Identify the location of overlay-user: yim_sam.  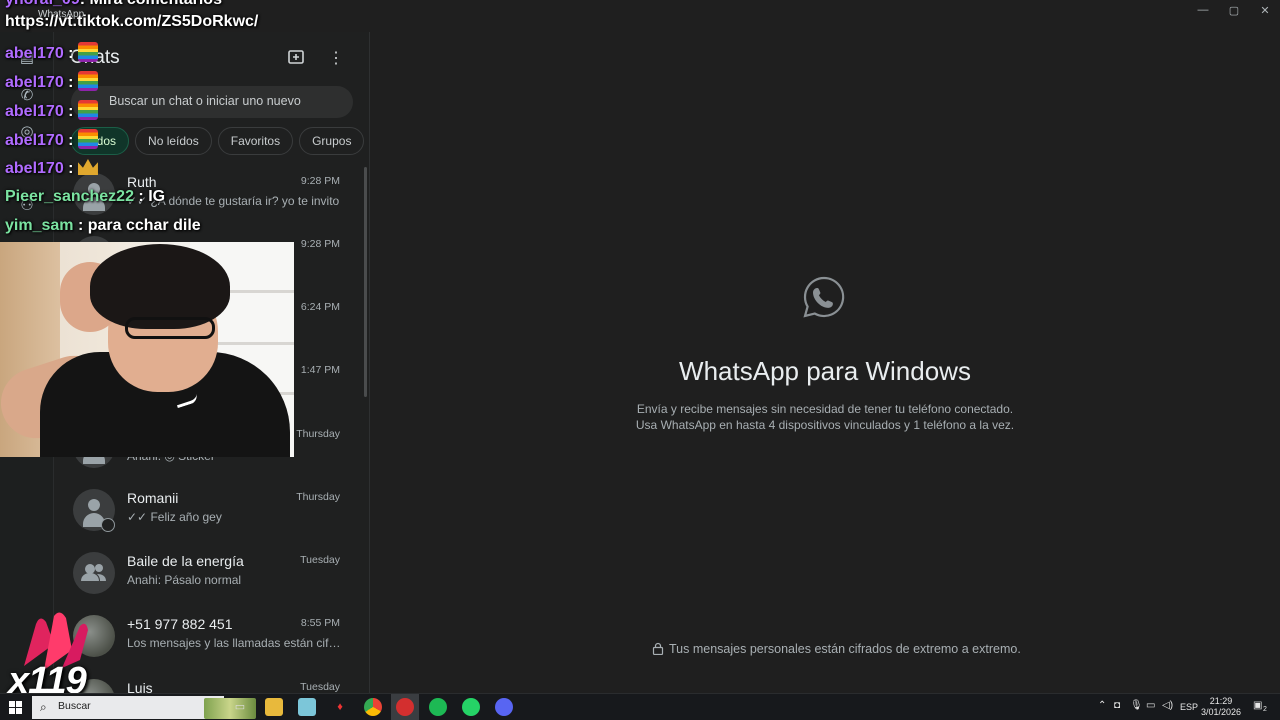
(39, 225).